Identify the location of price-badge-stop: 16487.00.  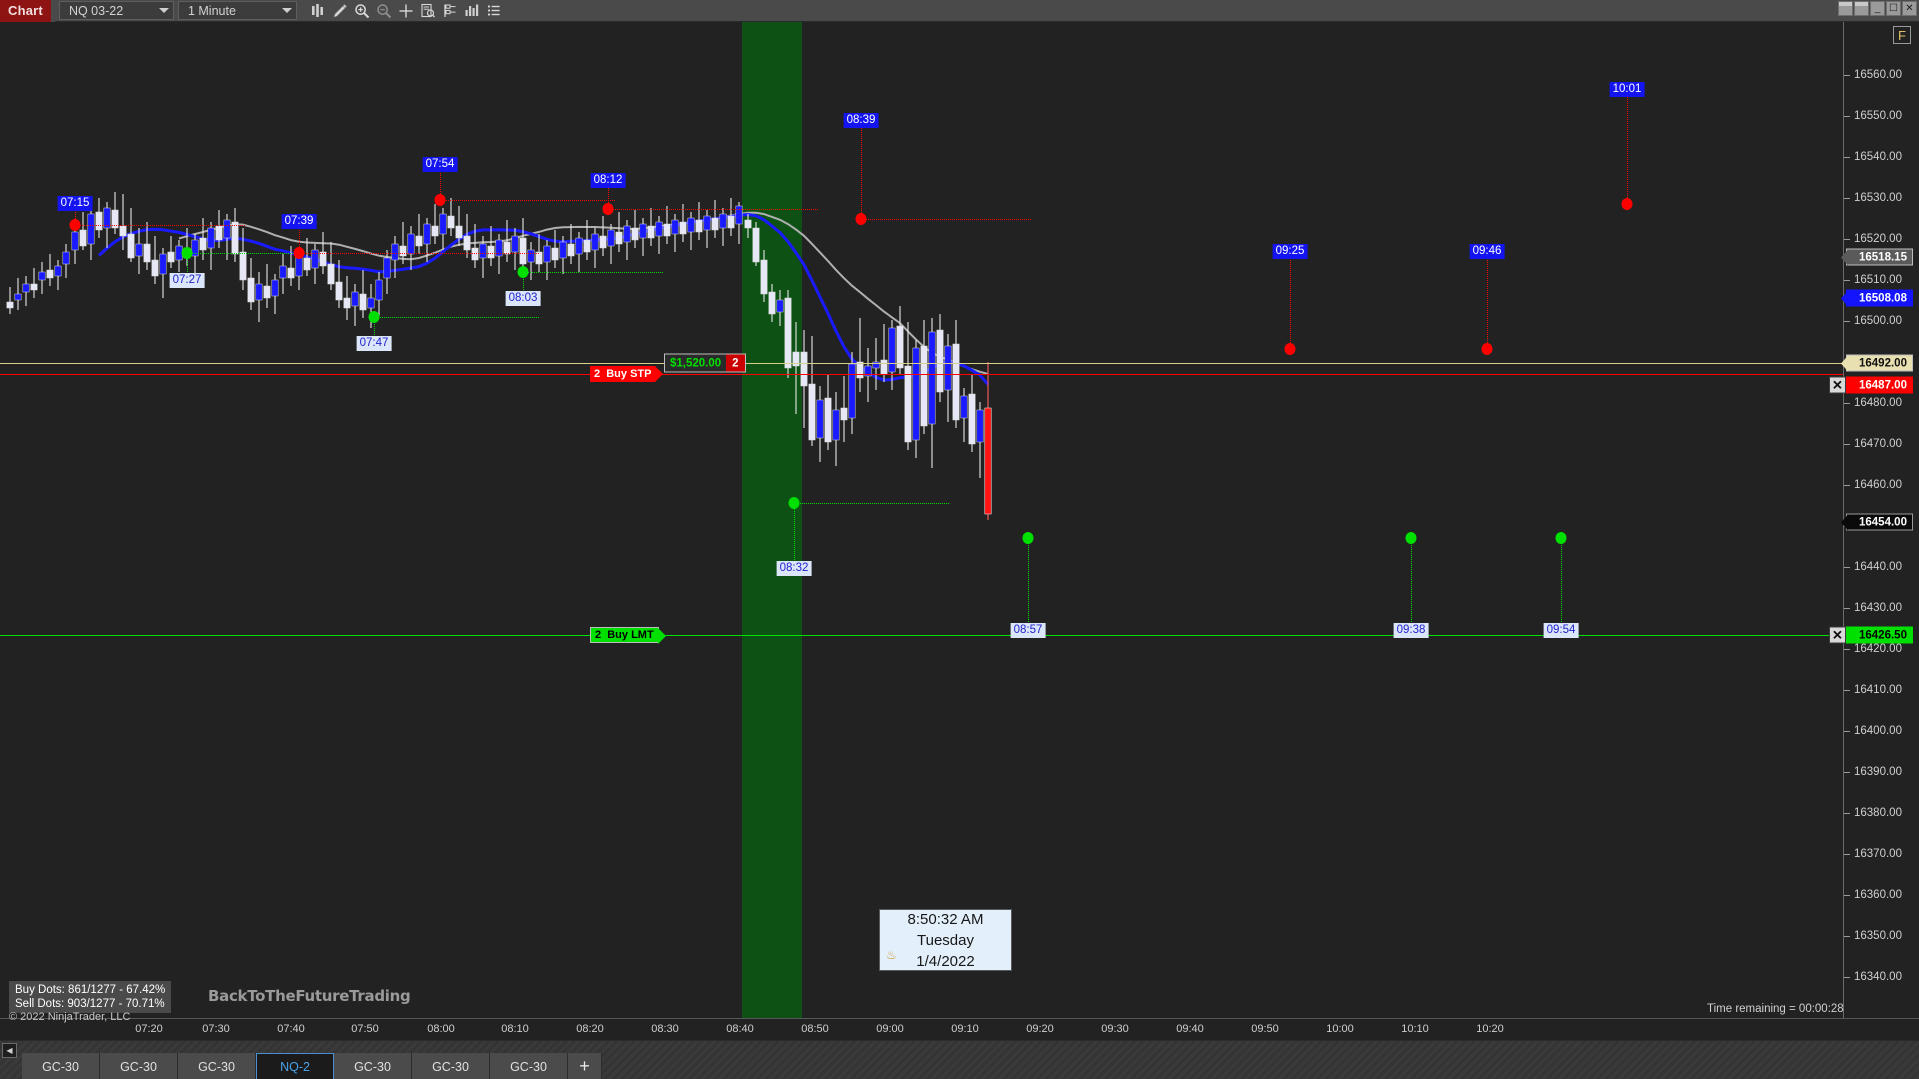
(1877, 385).